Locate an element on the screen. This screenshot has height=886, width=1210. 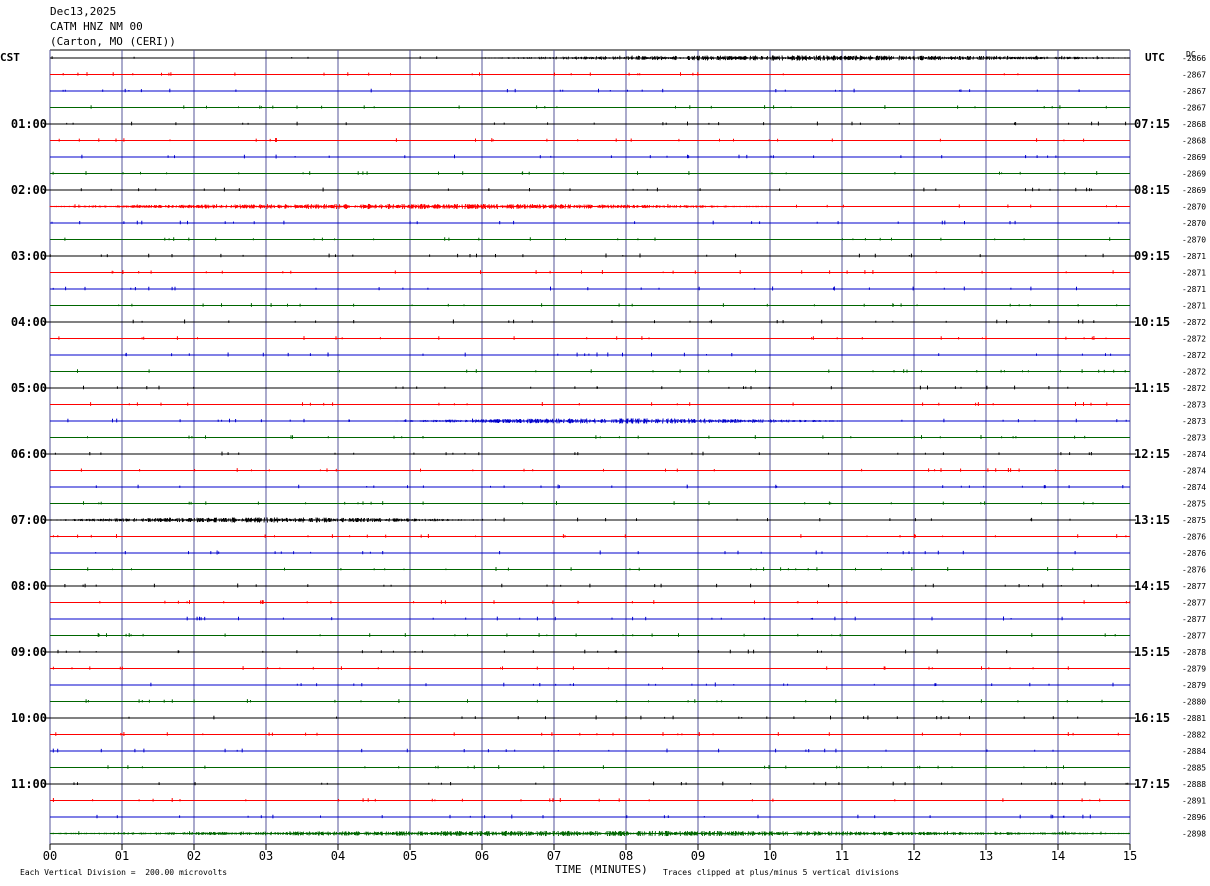
x-tick-label: 10 is located at coordinates (770, 856).